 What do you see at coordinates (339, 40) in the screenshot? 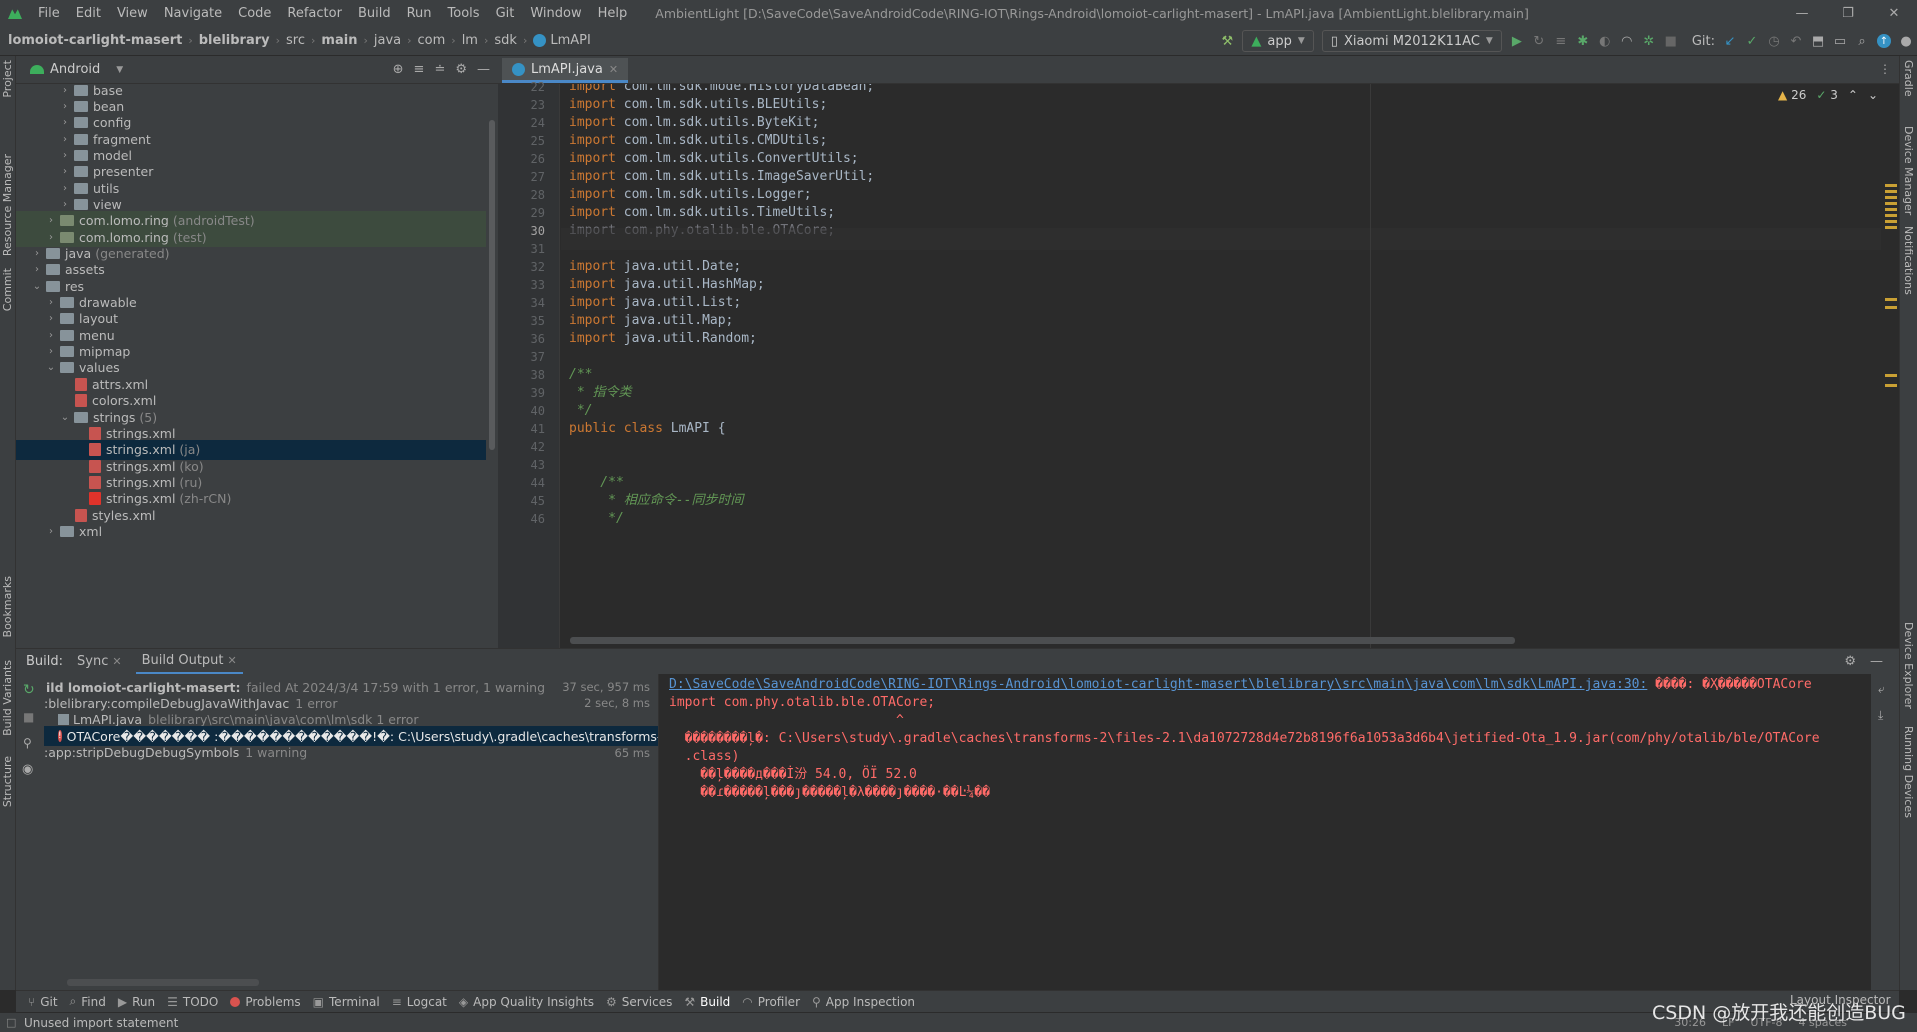
I see `breadcrumb-item: main` at bounding box center [339, 40].